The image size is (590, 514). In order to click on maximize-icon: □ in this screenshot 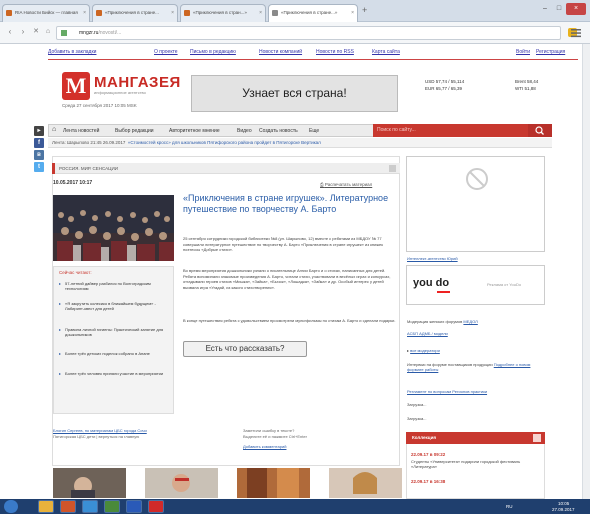, I will do `click(559, 9)`.